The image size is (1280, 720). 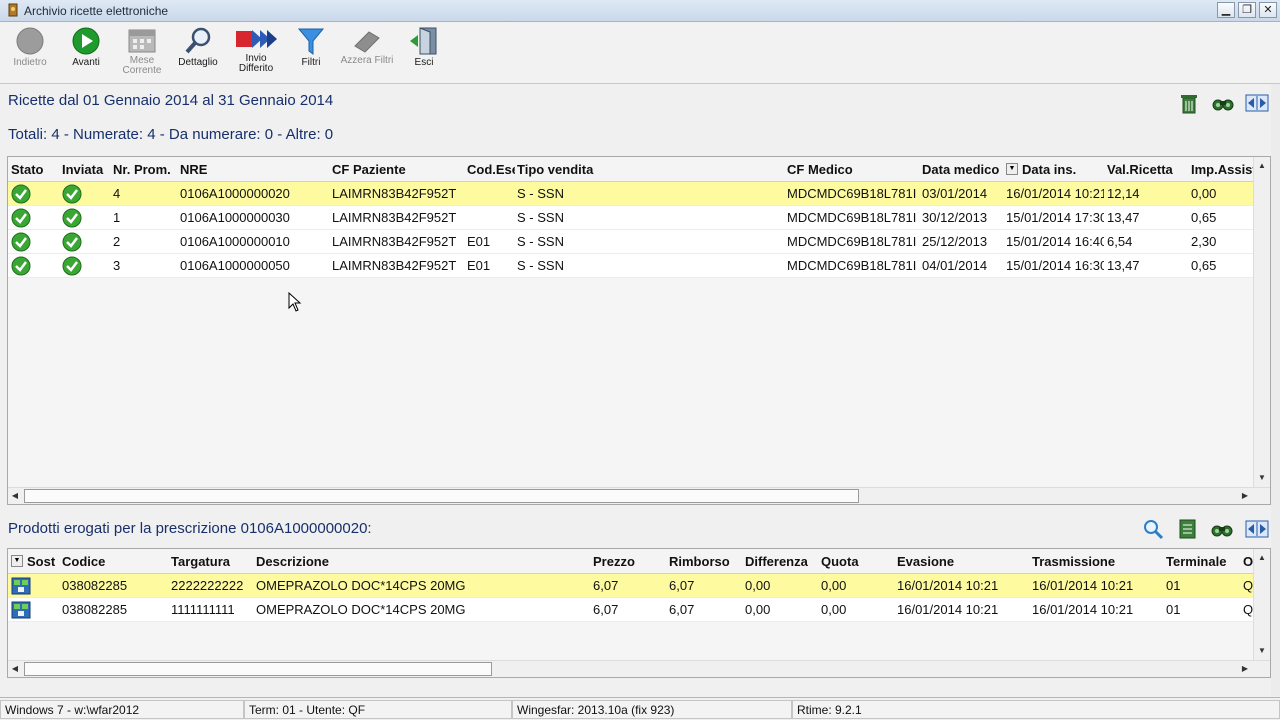 What do you see at coordinates (198, 54) in the screenshot?
I see `detail-button: Dettaglio` at bounding box center [198, 54].